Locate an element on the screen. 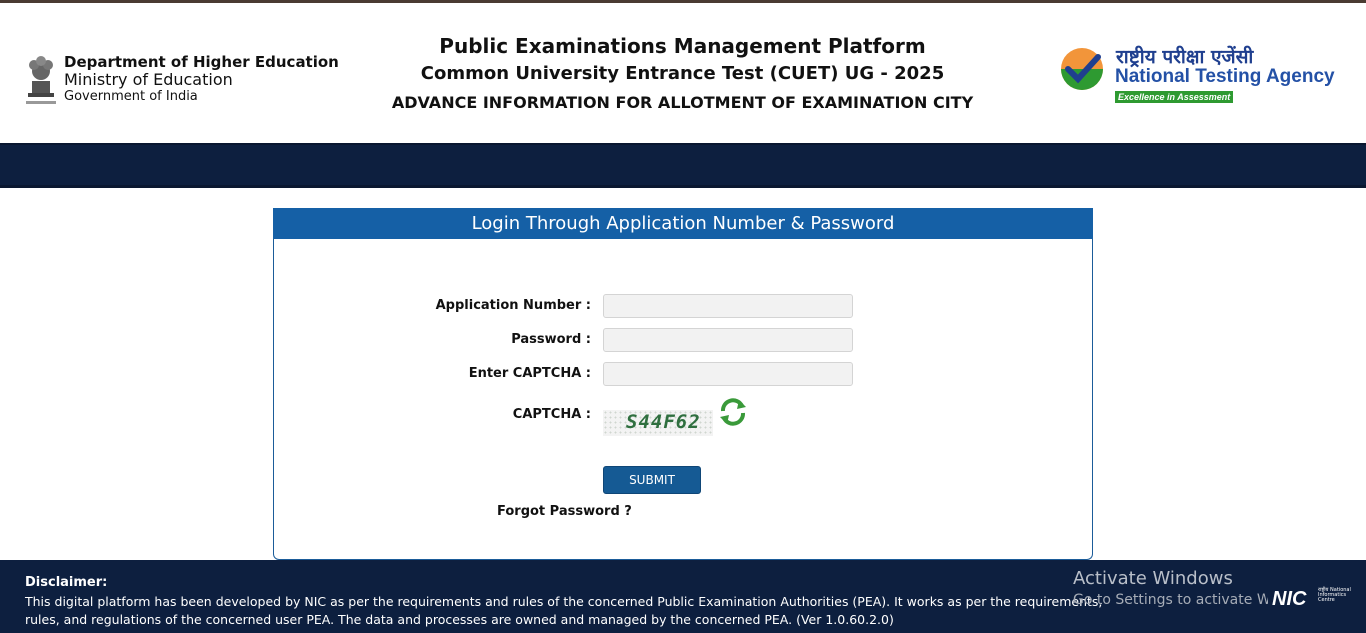  department-name: Department of Higher Education is located at coordinates (201, 62).